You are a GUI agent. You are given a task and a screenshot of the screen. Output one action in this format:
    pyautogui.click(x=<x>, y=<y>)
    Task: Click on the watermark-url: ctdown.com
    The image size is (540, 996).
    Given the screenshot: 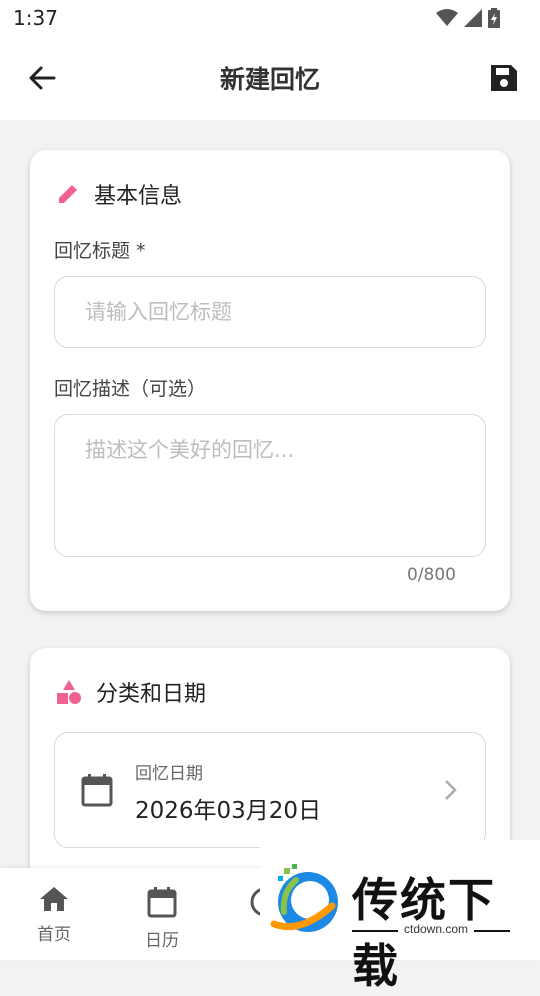 What is the action you would take?
    pyautogui.click(x=436, y=929)
    